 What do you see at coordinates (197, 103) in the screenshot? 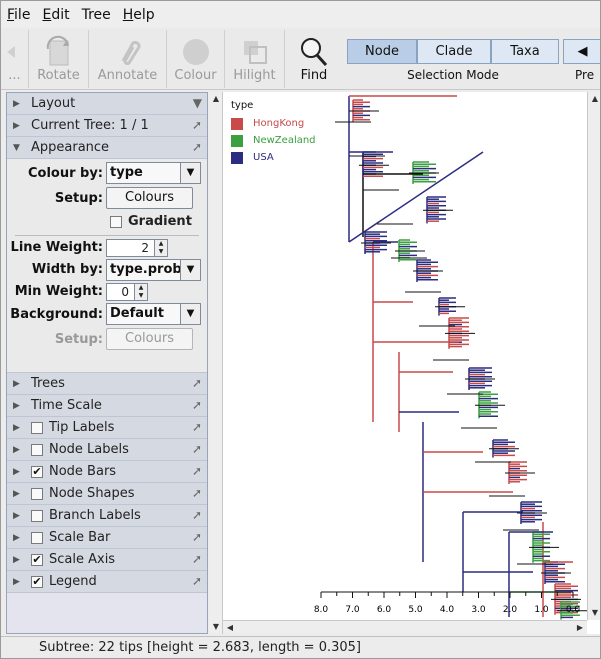
I see `pin-icon: ▼` at bounding box center [197, 103].